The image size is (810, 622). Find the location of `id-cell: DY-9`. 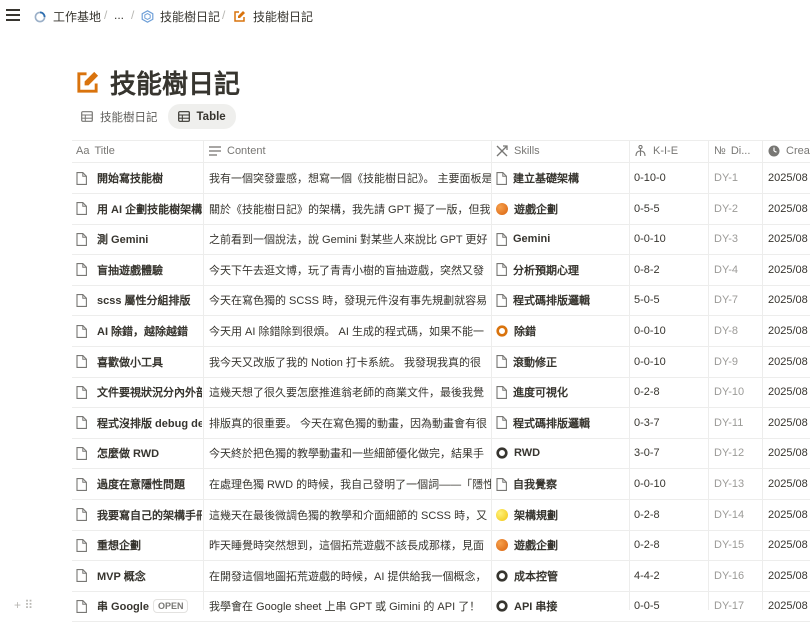

id-cell: DY-9 is located at coordinates (739, 362).